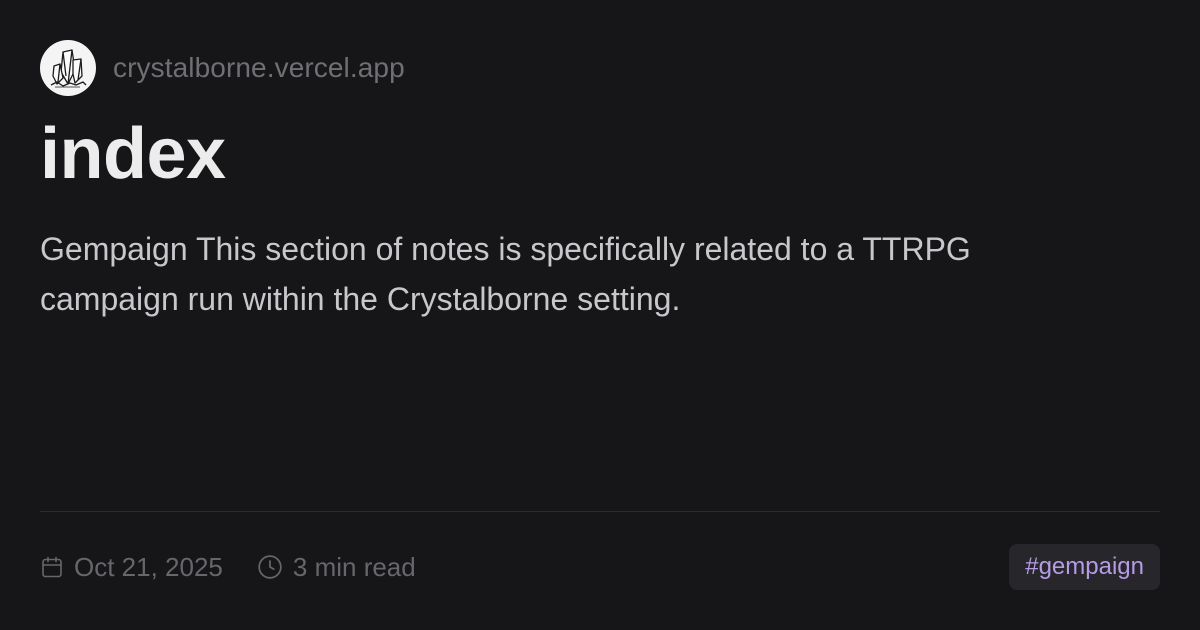  What do you see at coordinates (1084, 567) in the screenshot?
I see `tag-gempaign: #gempaign` at bounding box center [1084, 567].